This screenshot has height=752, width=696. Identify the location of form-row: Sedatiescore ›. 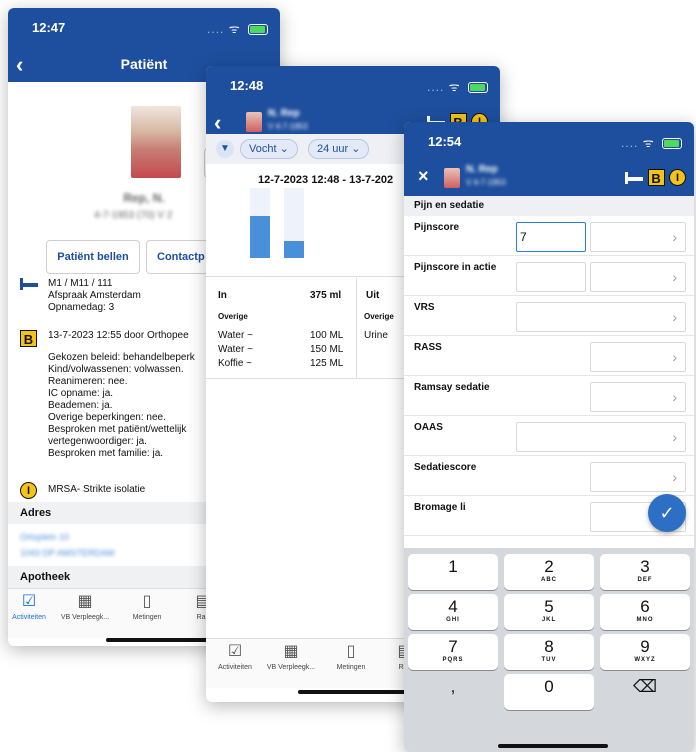
(549, 476).